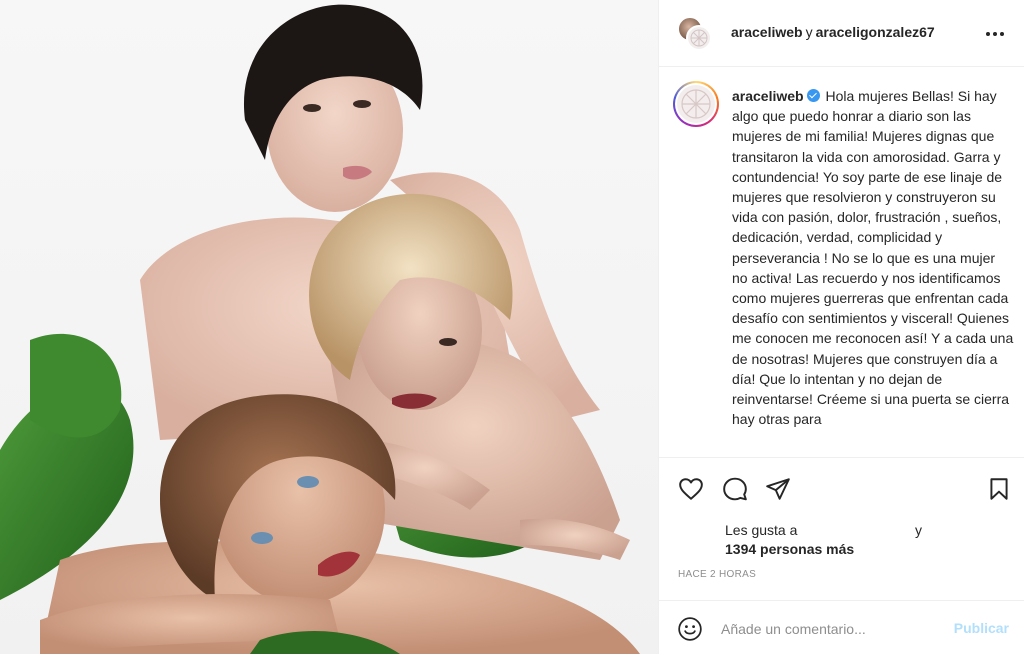 This screenshot has width=1024, height=654. I want to click on like-button, so click(691, 489).